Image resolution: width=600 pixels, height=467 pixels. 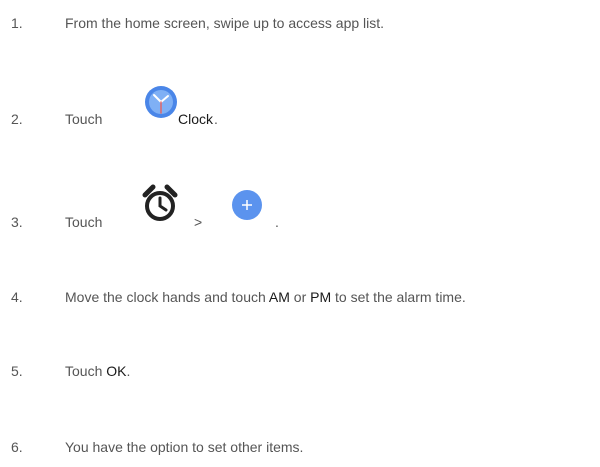 I want to click on pm-label: PM, so click(x=321, y=297).